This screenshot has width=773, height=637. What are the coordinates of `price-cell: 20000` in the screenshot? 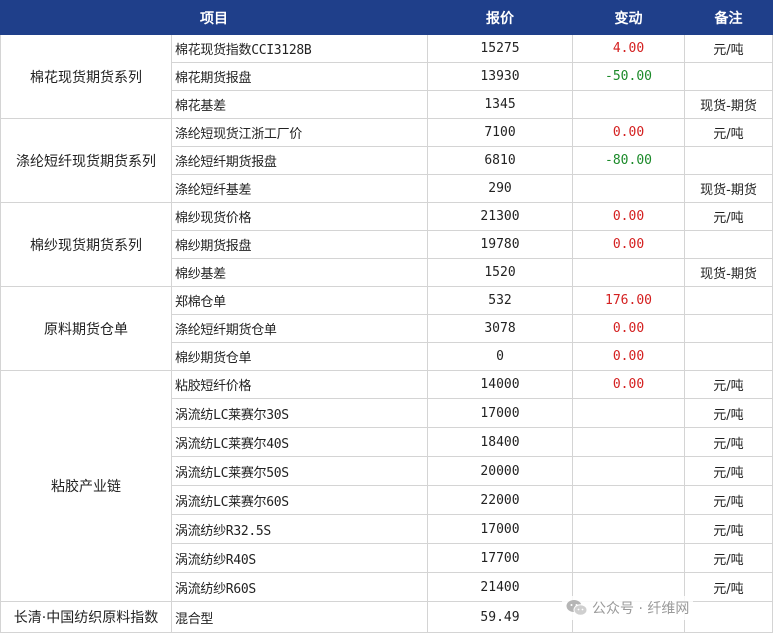 It's located at (500, 471).